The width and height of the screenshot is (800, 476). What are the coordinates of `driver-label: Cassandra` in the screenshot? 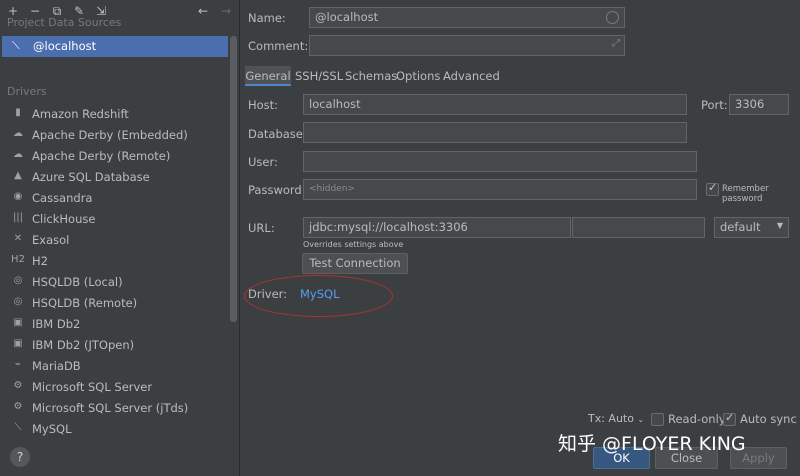 It's located at (62, 198).